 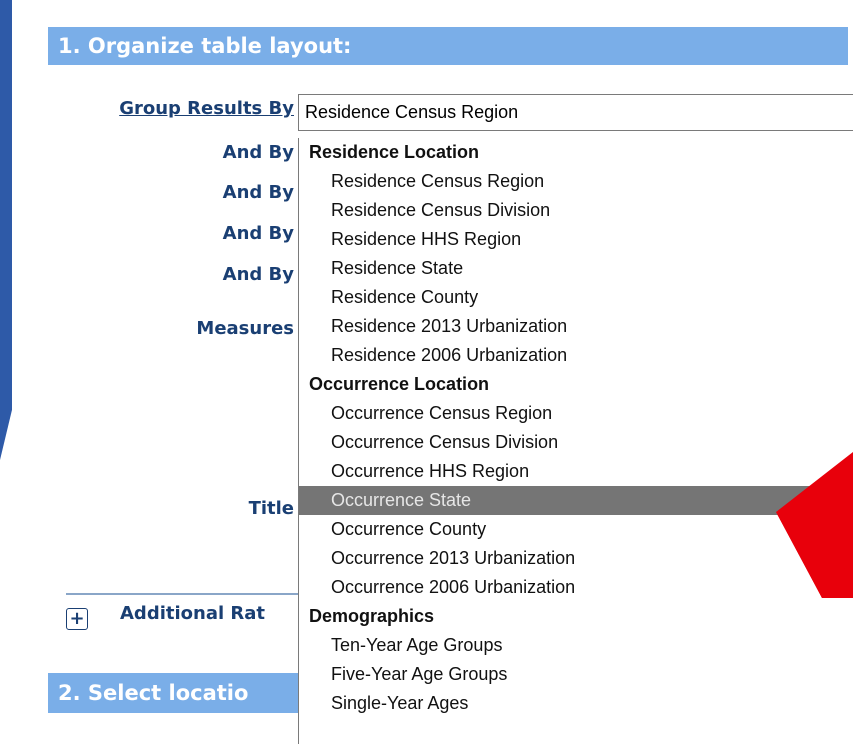 What do you see at coordinates (394, 152) in the screenshot?
I see `optgroup-residence-location: Residence Location` at bounding box center [394, 152].